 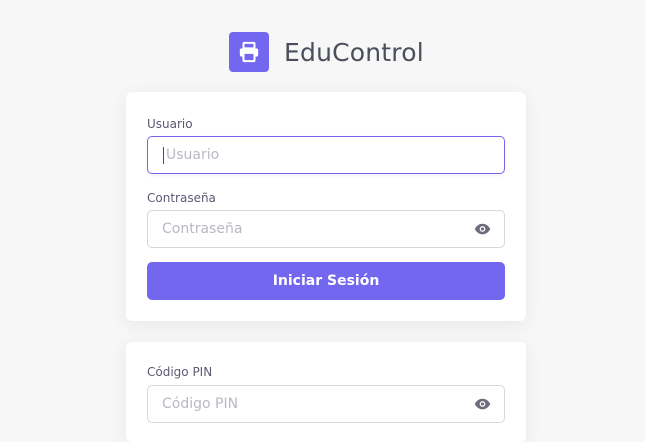 What do you see at coordinates (326, 281) in the screenshot?
I see `login-button: Iniciar Sesión` at bounding box center [326, 281].